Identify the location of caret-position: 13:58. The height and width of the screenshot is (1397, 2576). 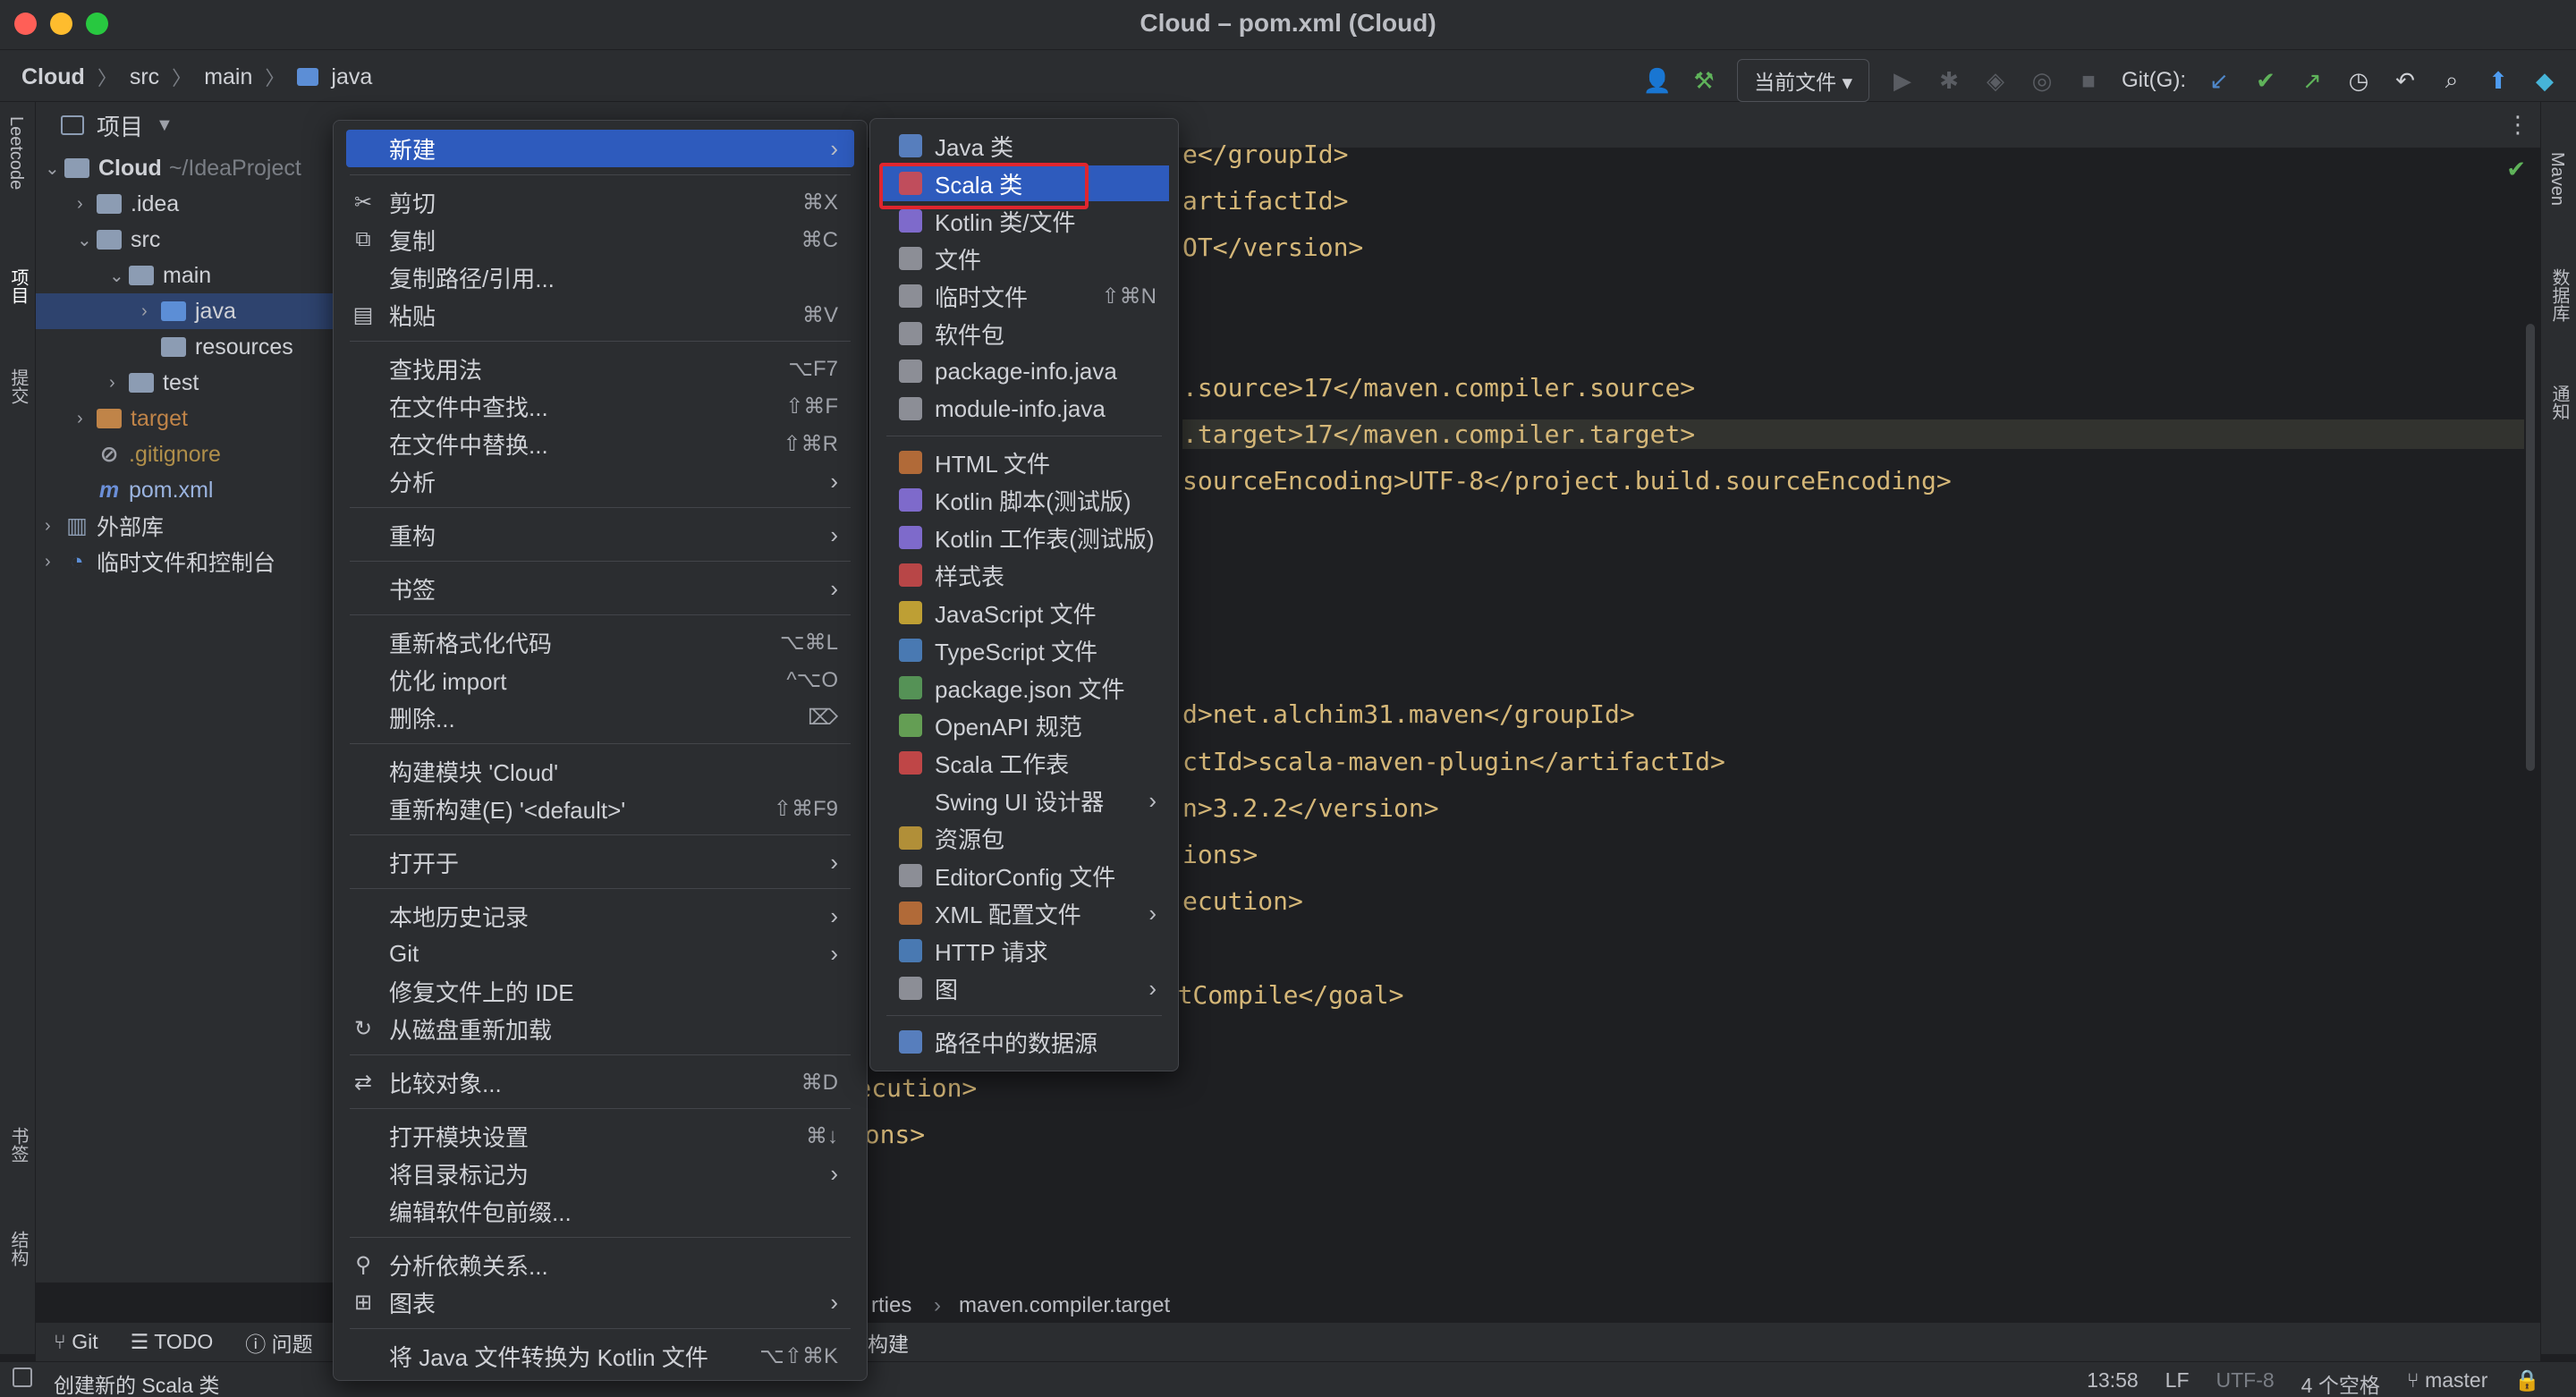
(2113, 1382).